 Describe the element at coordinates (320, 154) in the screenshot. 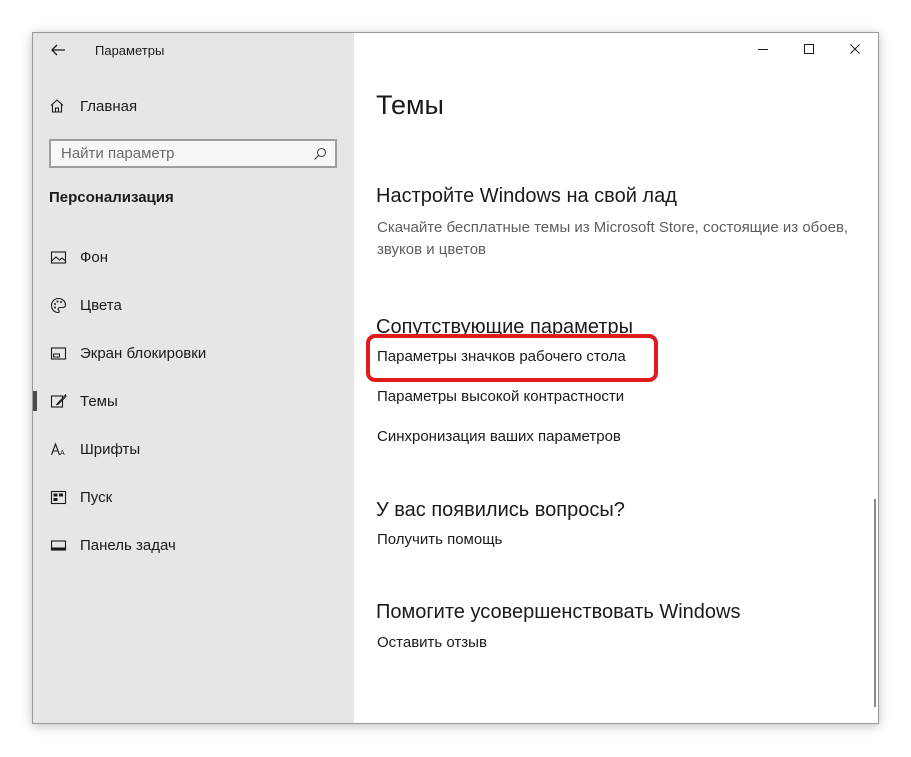

I see `search-icon` at that location.